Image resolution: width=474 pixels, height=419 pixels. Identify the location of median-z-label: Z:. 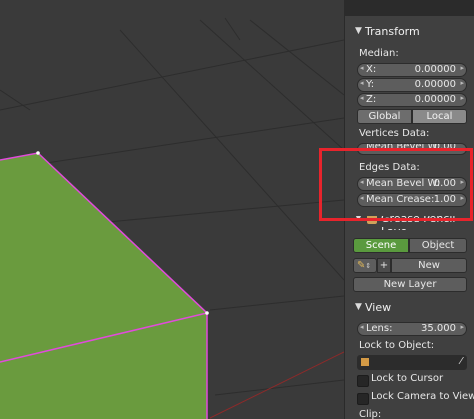
(371, 99).